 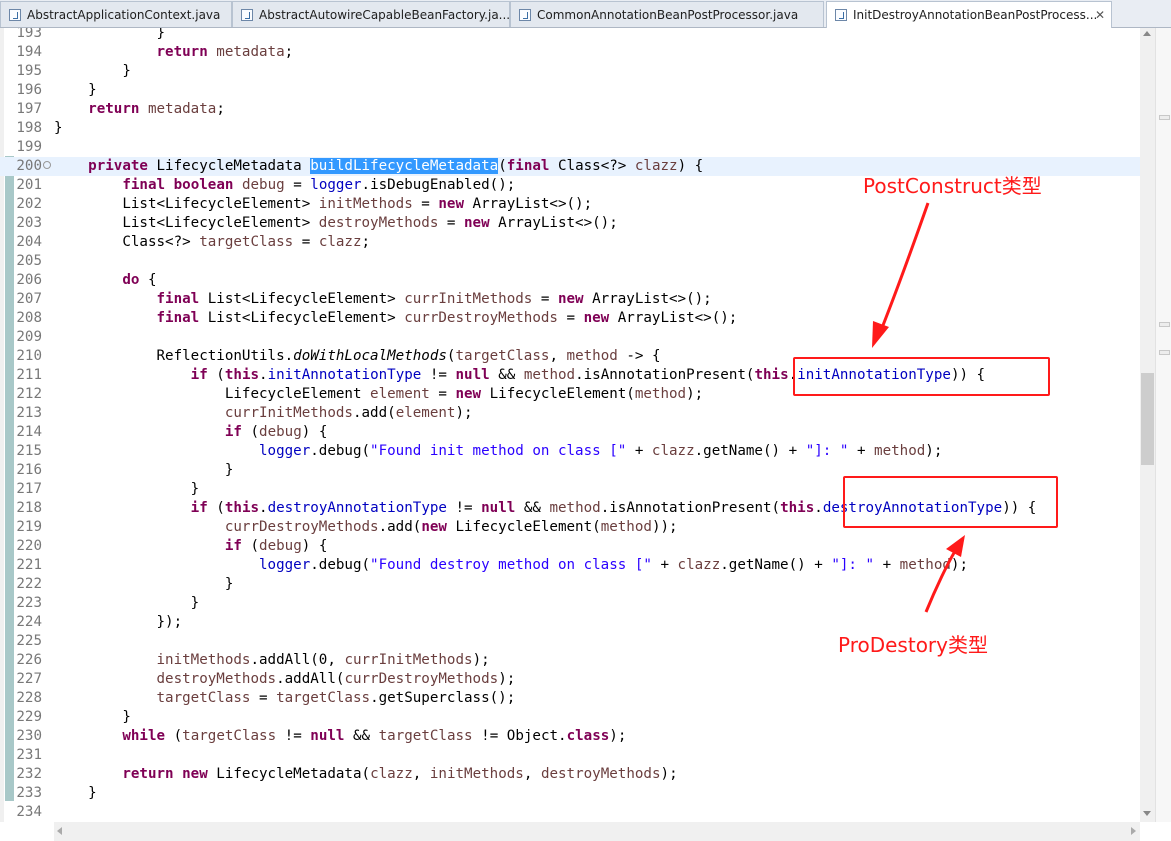 I want to click on code-token: );, so click(x=481, y=660).